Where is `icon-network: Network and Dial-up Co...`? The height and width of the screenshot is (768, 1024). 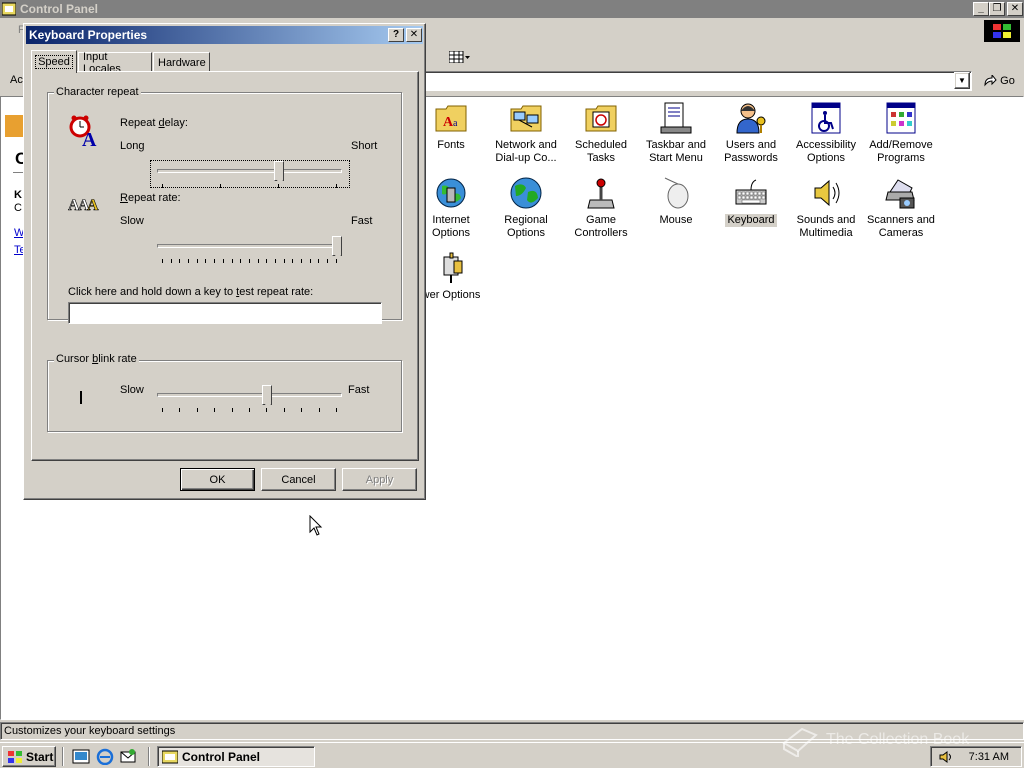 icon-network: Network and Dial-up Co... is located at coordinates (526, 133).